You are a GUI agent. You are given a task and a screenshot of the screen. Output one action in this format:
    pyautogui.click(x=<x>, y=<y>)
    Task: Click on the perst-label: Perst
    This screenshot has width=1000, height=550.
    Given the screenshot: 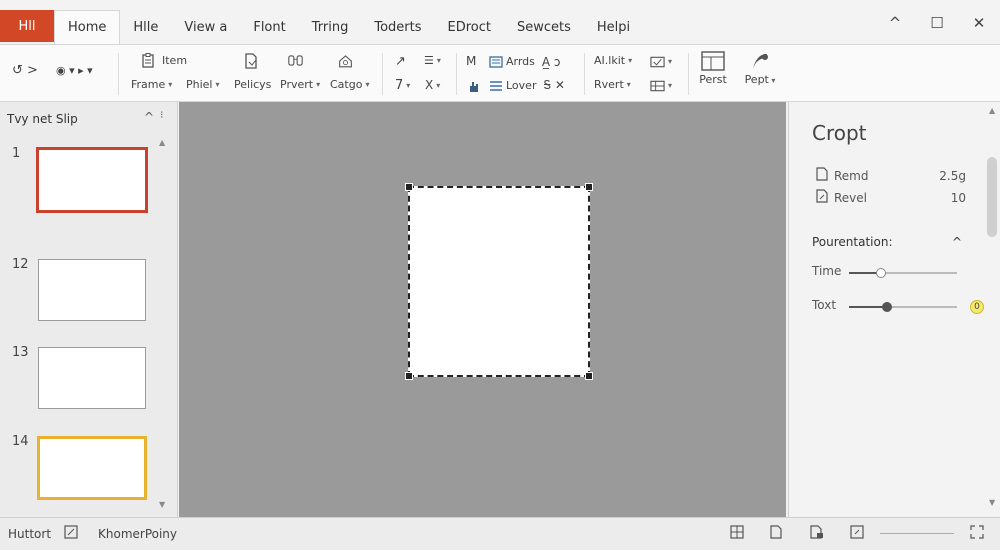 What is the action you would take?
    pyautogui.click(x=713, y=79)
    